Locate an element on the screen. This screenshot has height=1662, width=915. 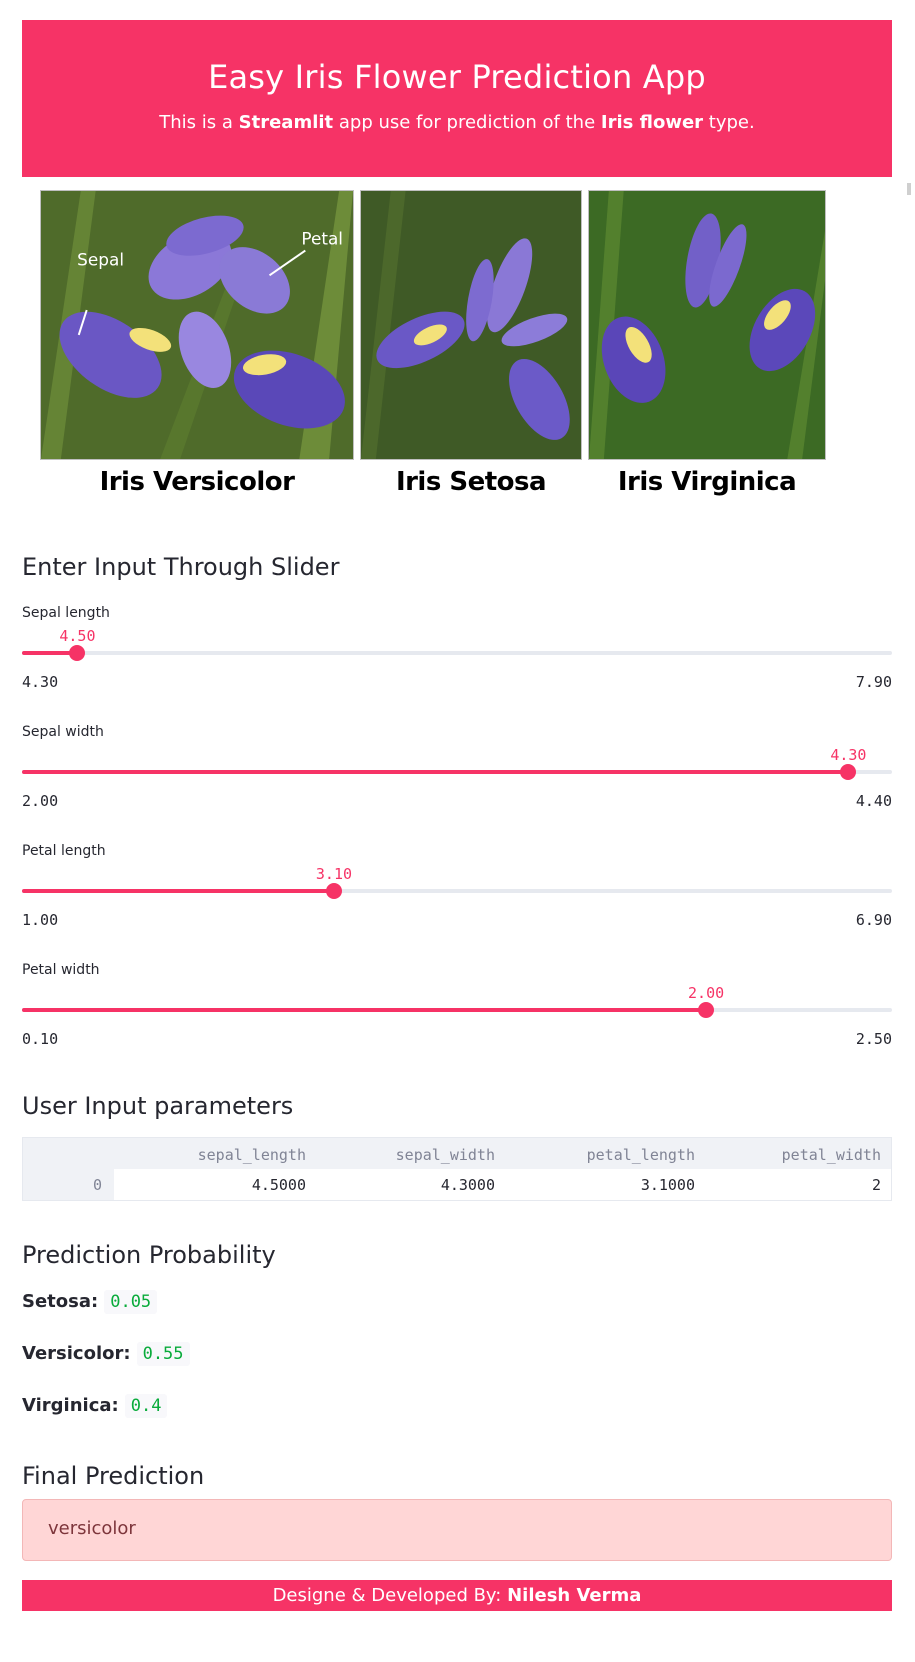
probability-value: 0.55 is located at coordinates (163, 1354).